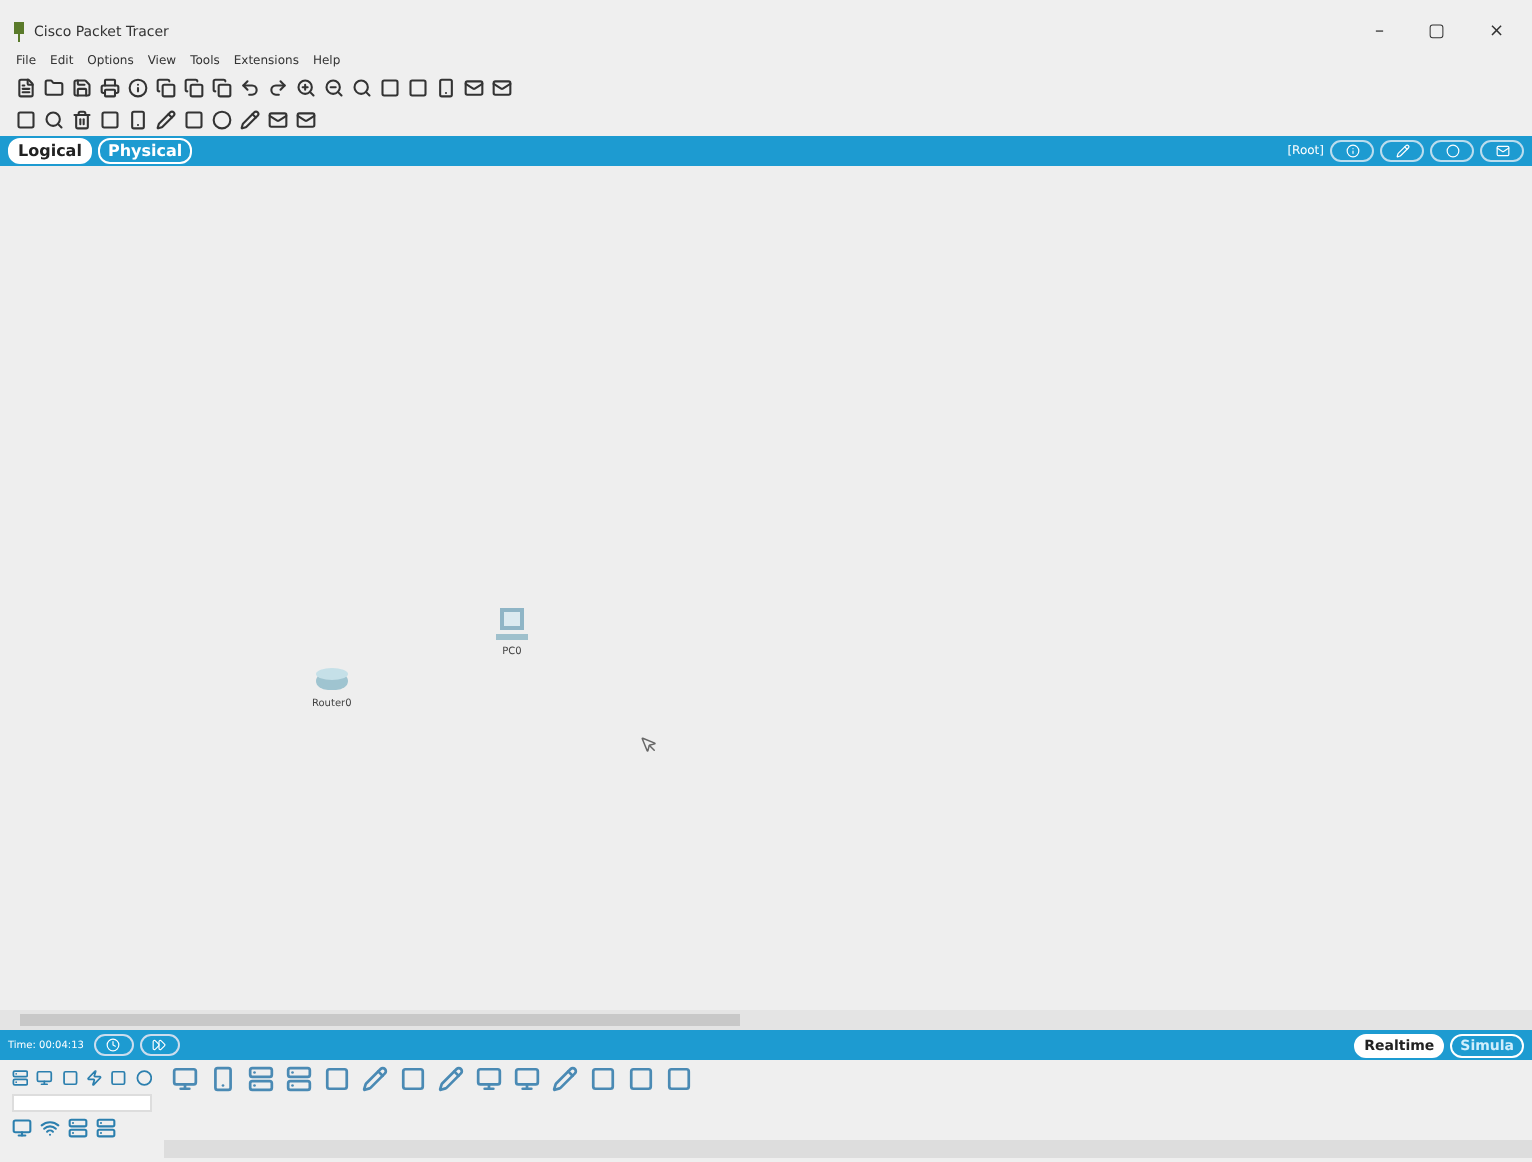  What do you see at coordinates (250, 88) in the screenshot?
I see `undo-icon` at bounding box center [250, 88].